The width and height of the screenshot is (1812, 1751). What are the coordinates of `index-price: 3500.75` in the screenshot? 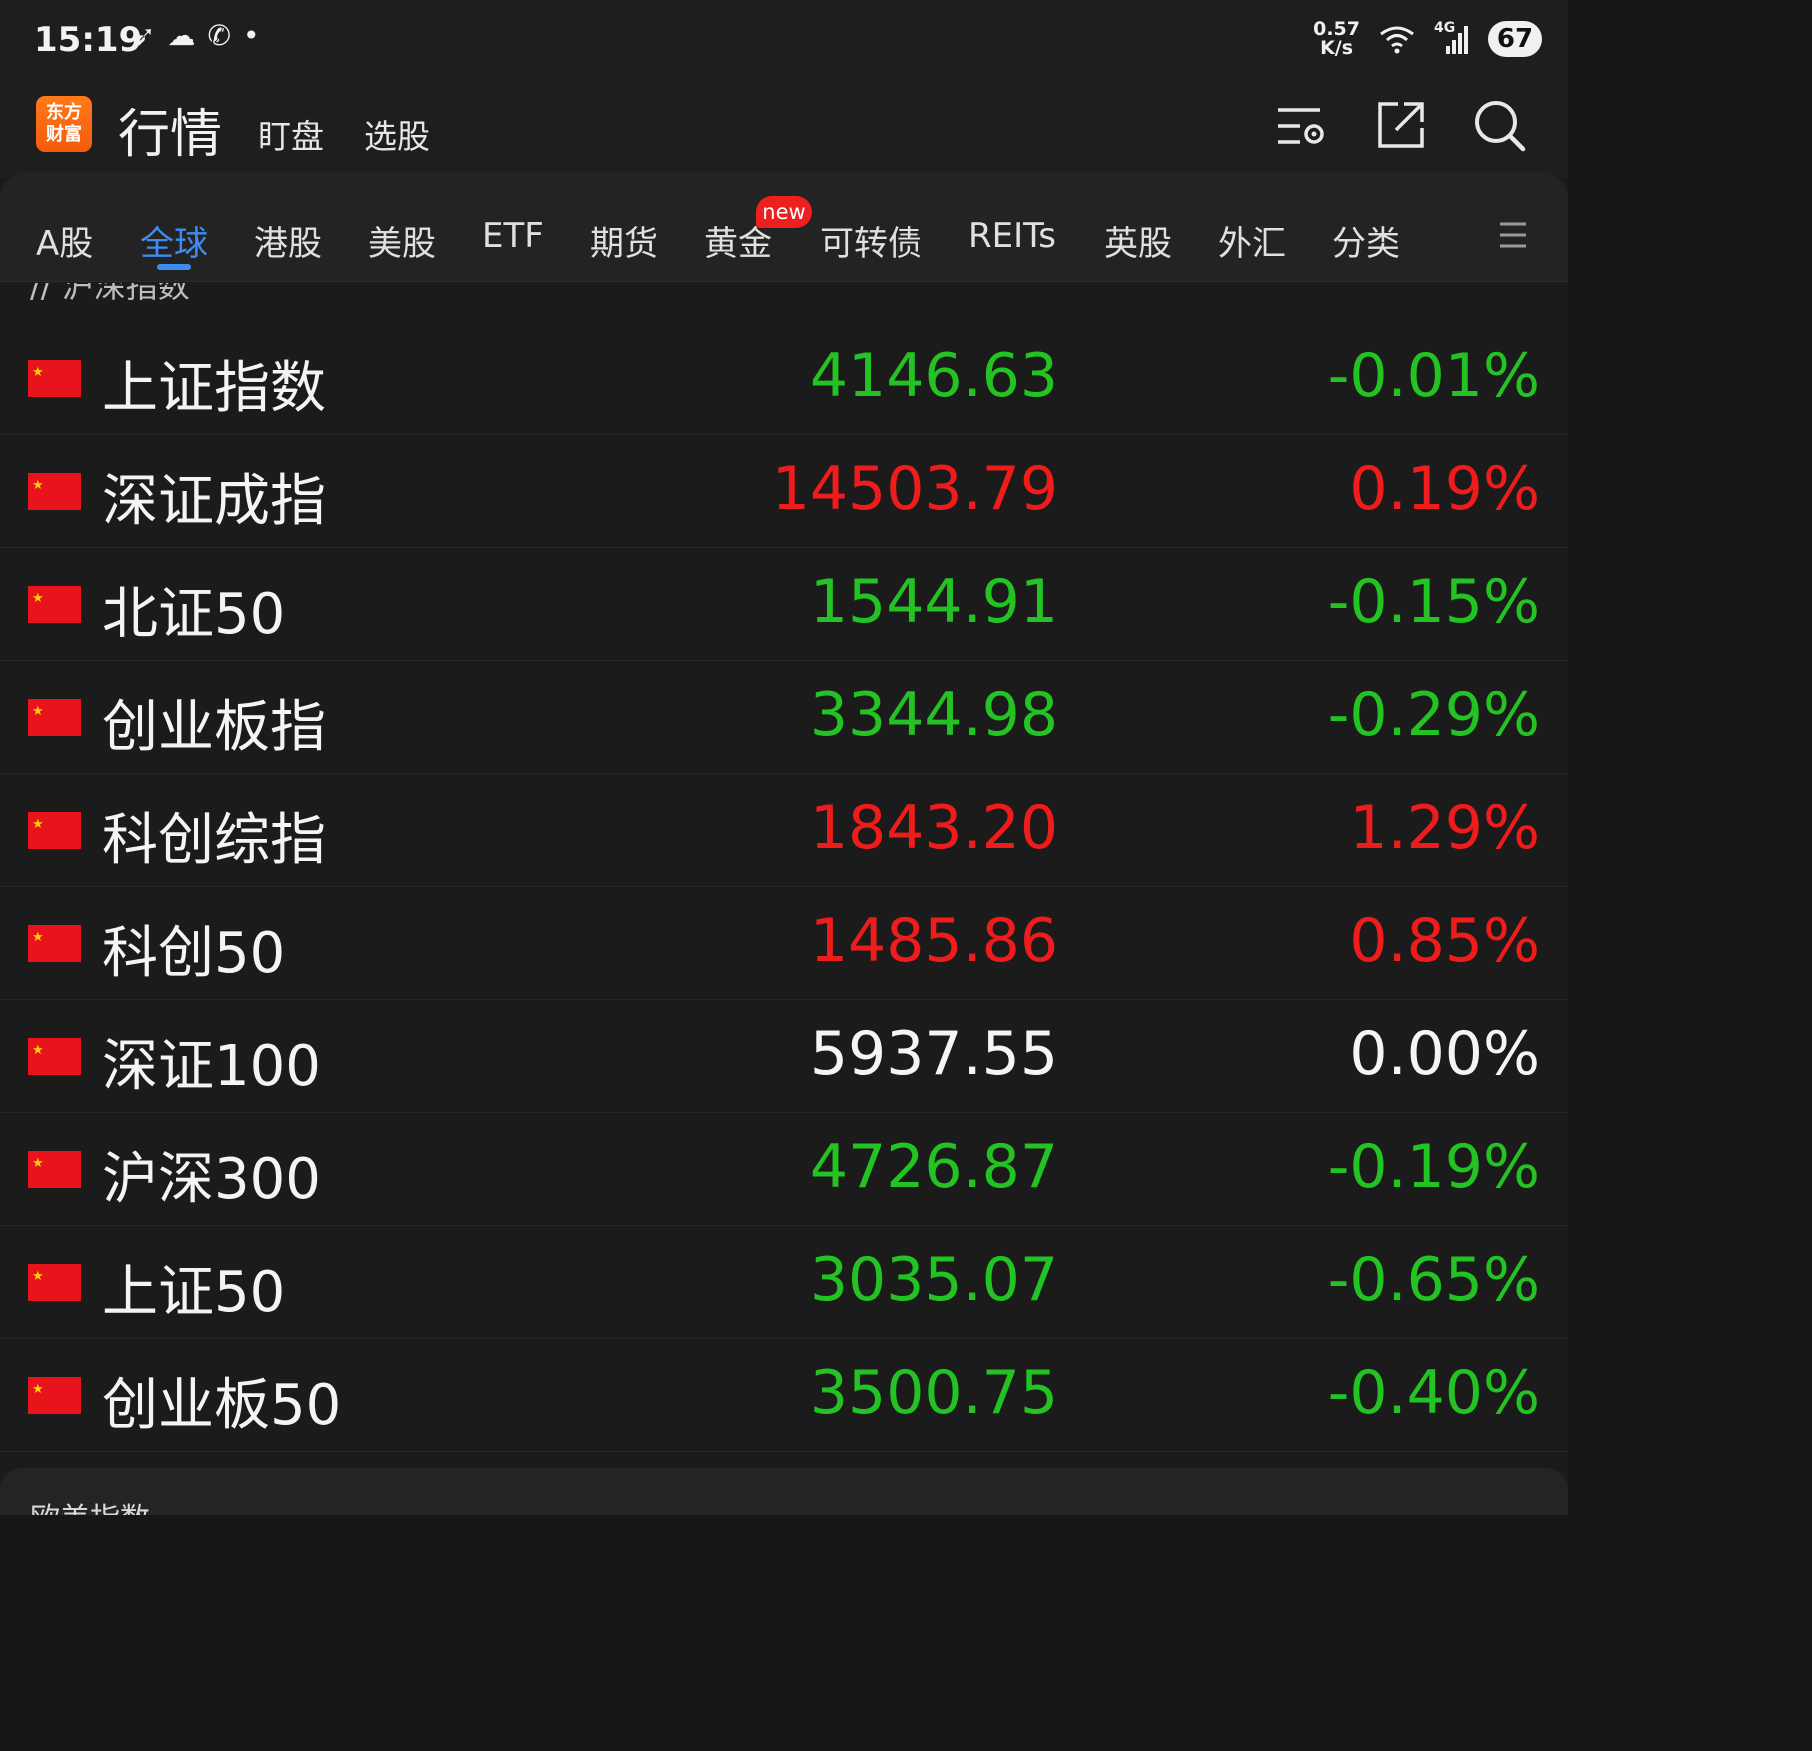 It's located at (933, 1393).